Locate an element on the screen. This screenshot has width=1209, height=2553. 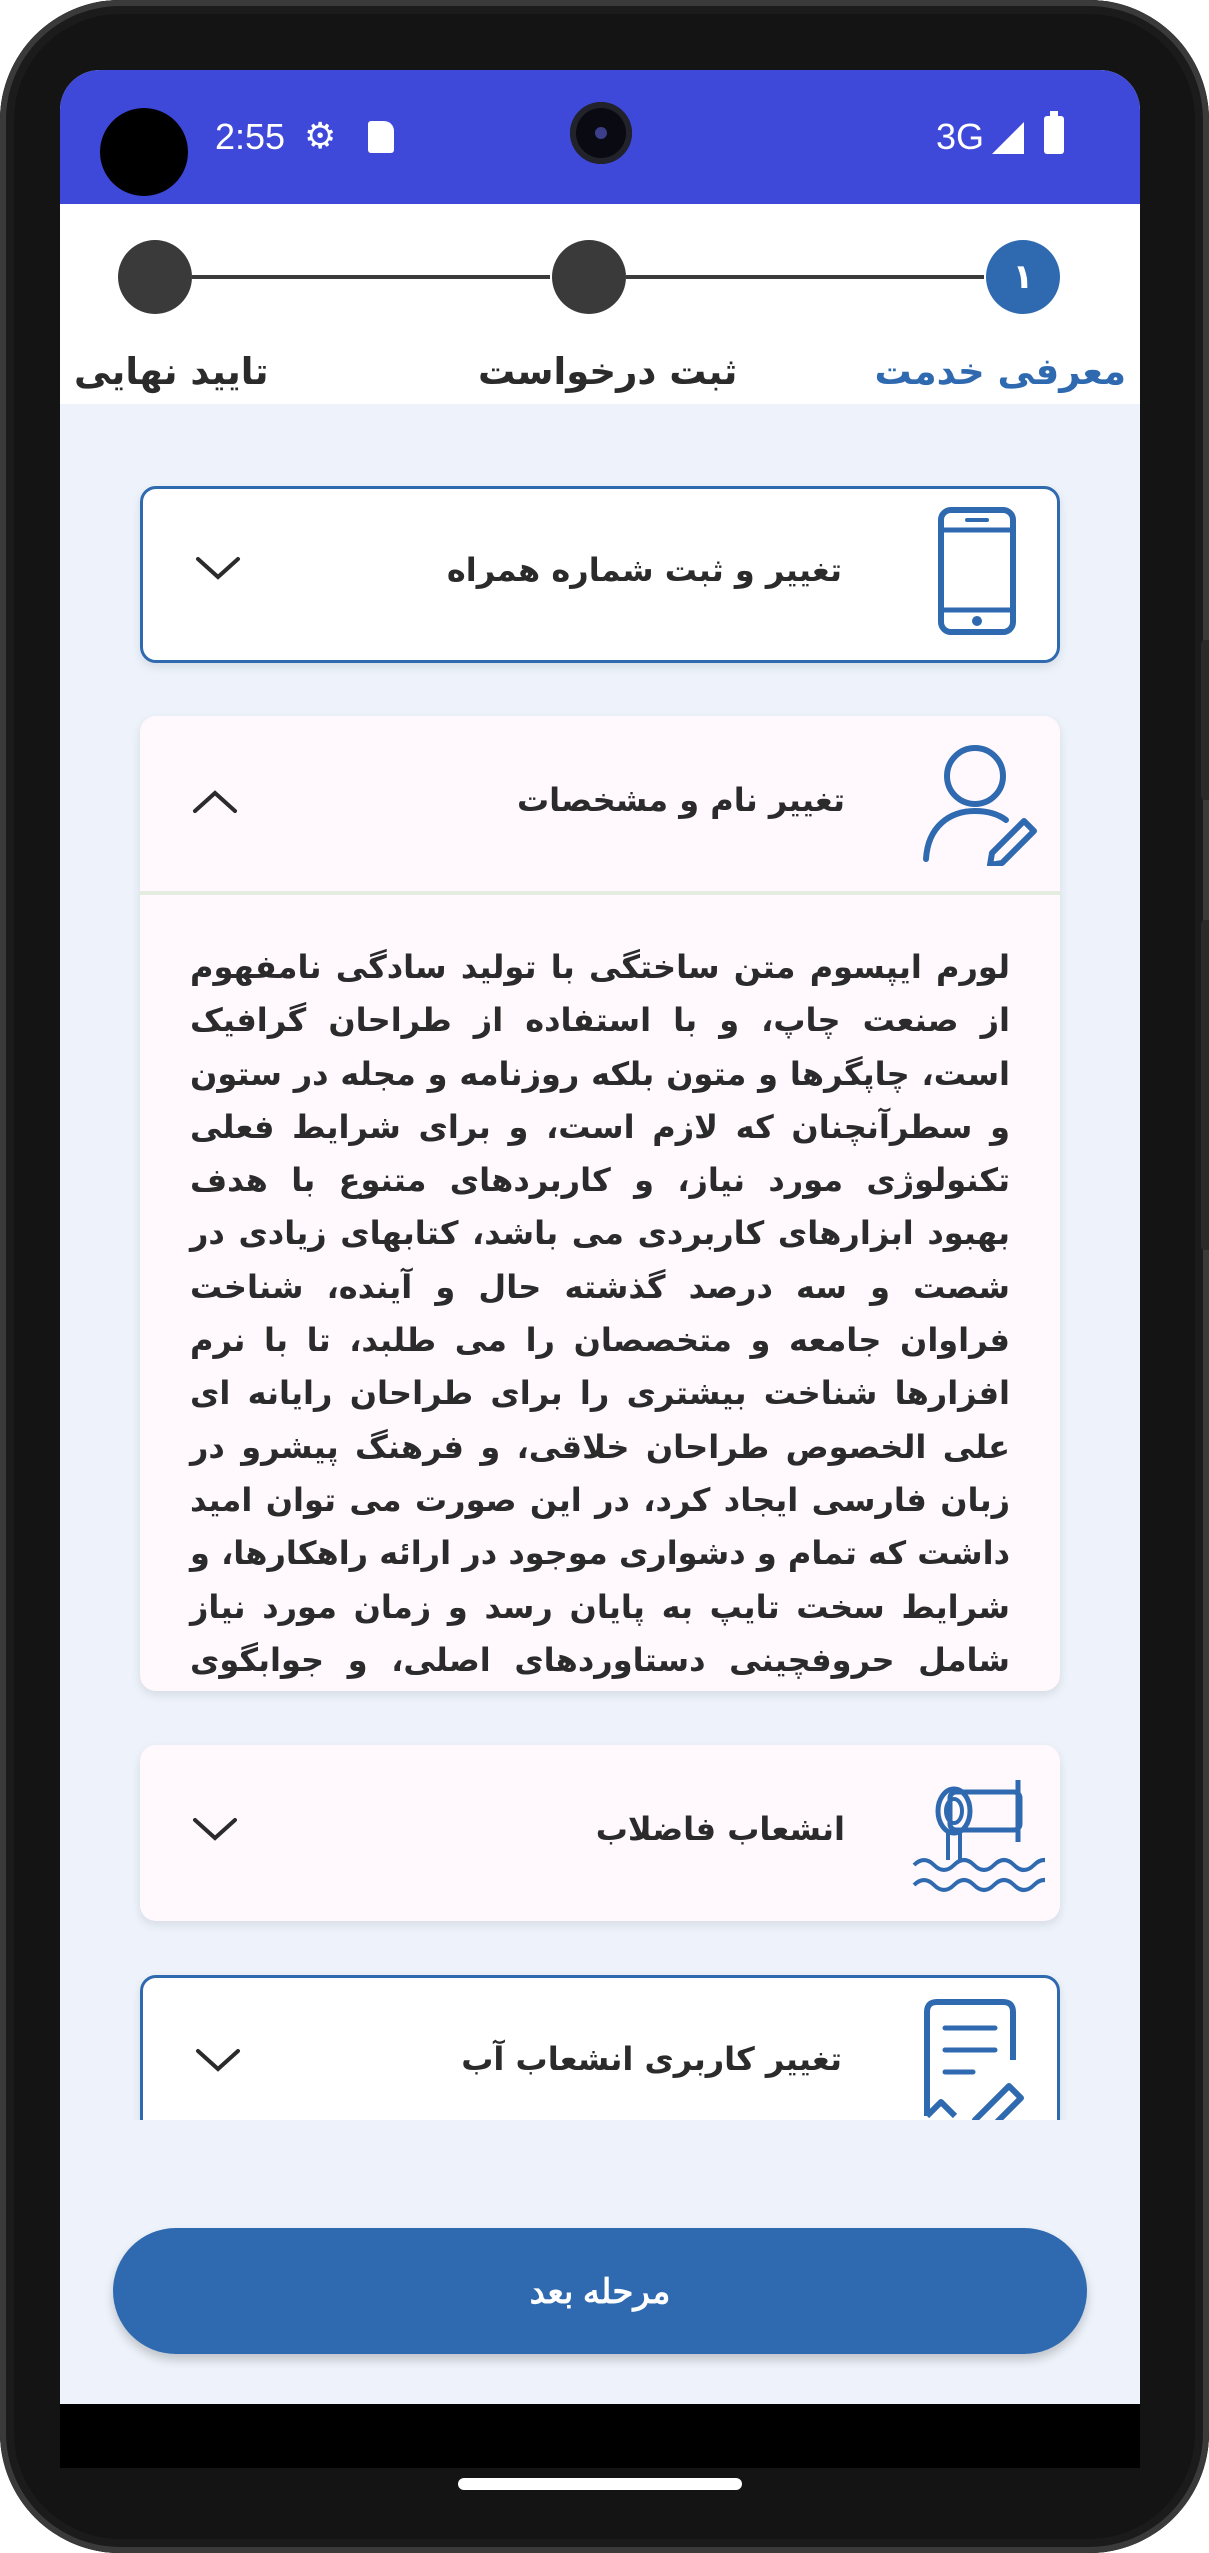
status-time: 2:55 is located at coordinates (250, 136).